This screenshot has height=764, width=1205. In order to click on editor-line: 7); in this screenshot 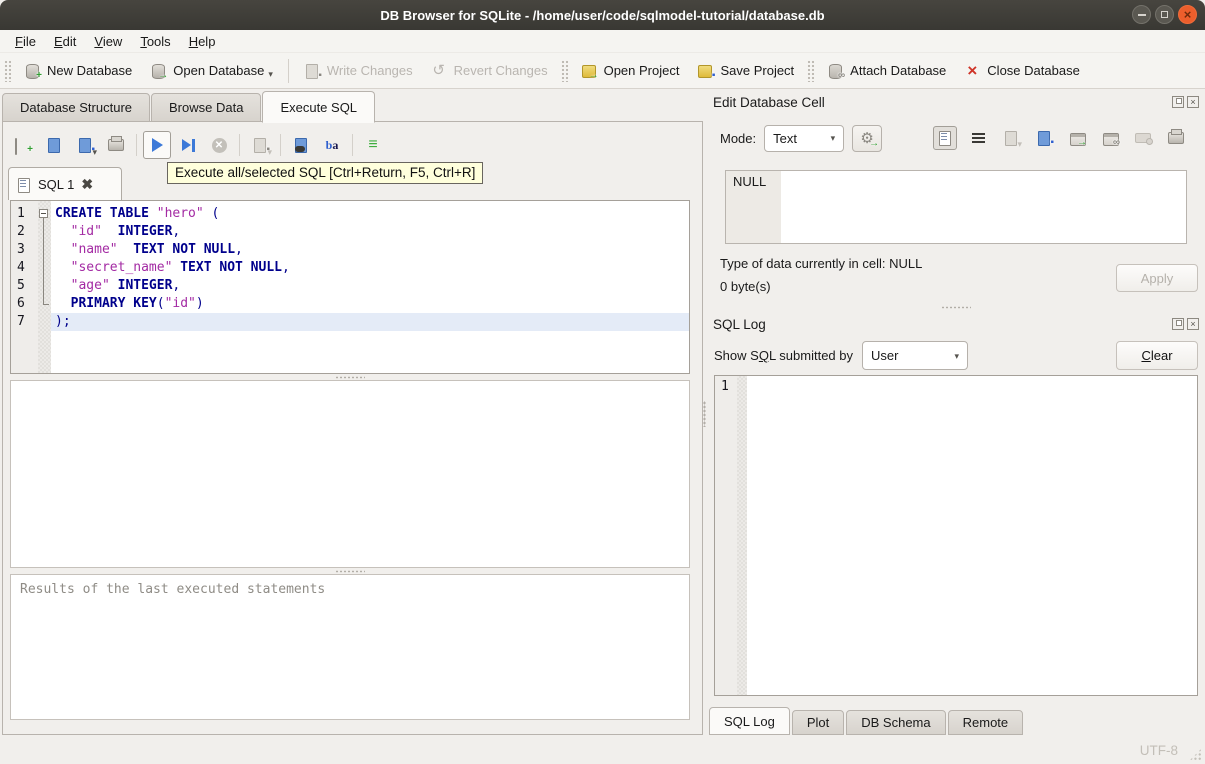, I will do `click(350, 322)`.